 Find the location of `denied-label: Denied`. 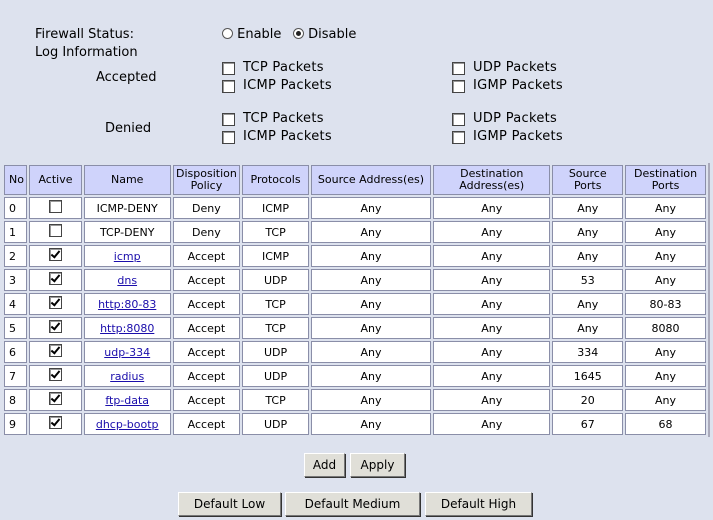

denied-label: Denied is located at coordinates (128, 128).